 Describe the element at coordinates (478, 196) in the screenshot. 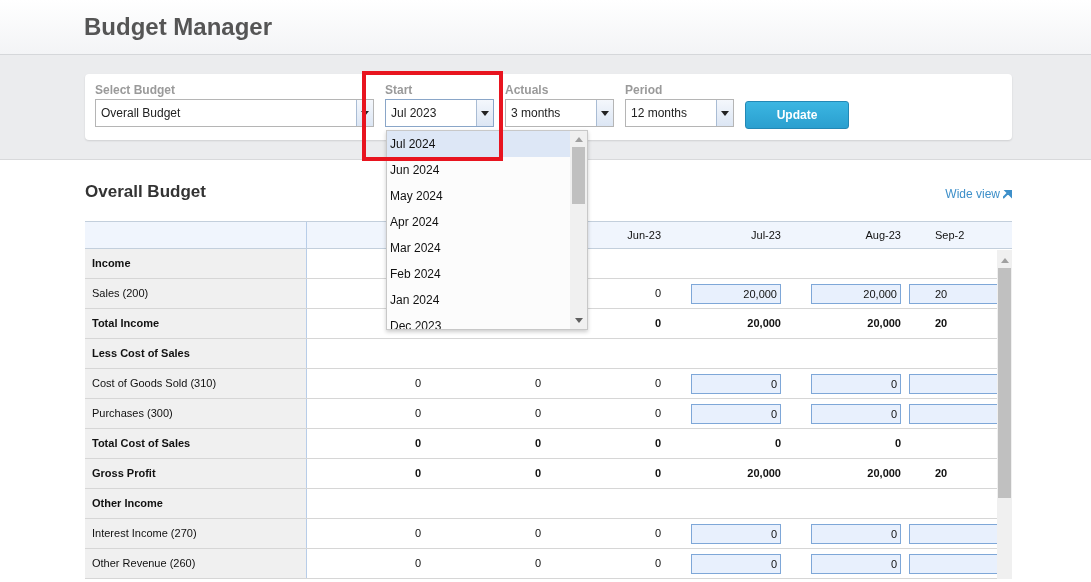

I see `dropdown-option: May 2024` at that location.